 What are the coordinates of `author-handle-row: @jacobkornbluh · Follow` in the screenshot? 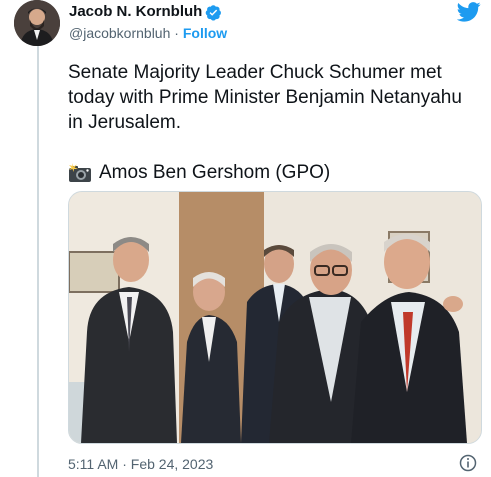 It's located at (148, 33).